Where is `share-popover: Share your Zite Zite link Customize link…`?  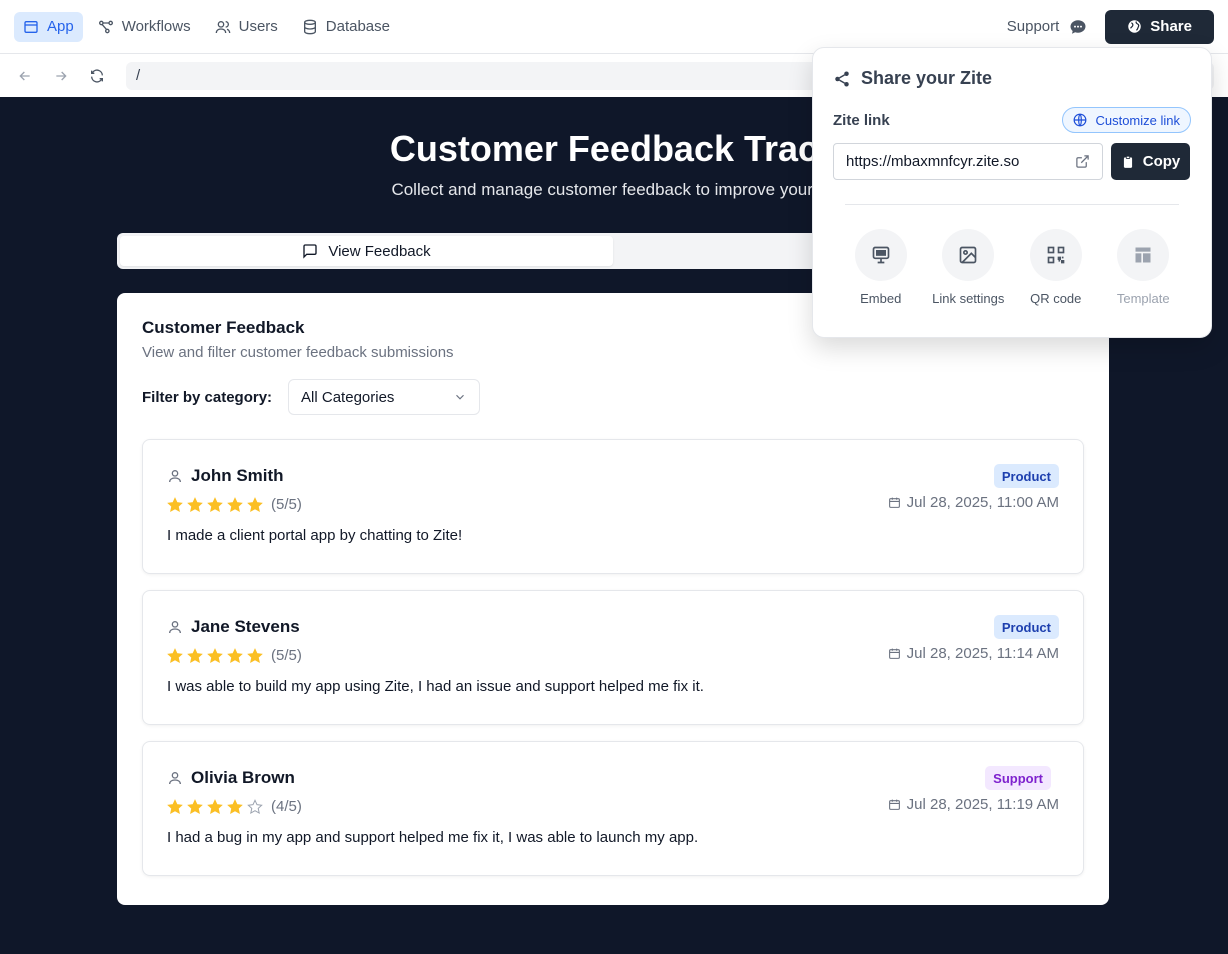
share-popover: Share your Zite Zite link Customize link… is located at coordinates (1012, 192).